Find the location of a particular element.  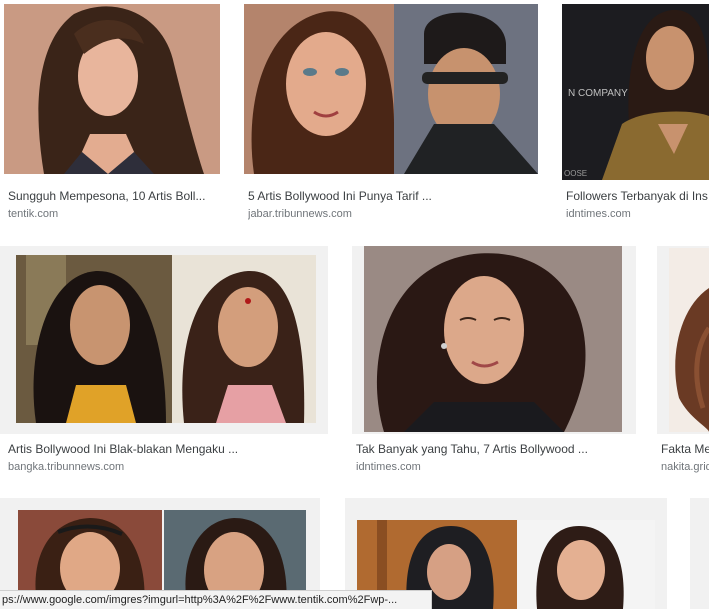

result-thumbnail: N COMPANY OOSE is located at coordinates (635, 92).